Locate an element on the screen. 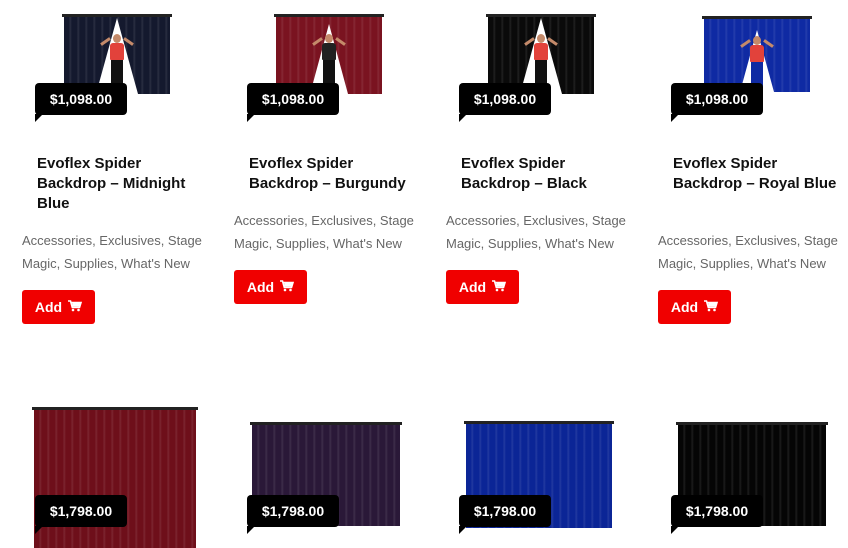 Image resolution: width=848 pixels, height=548 pixels. product-title: Evoflex Spider Backdrop – Black is located at coordinates (546, 174).